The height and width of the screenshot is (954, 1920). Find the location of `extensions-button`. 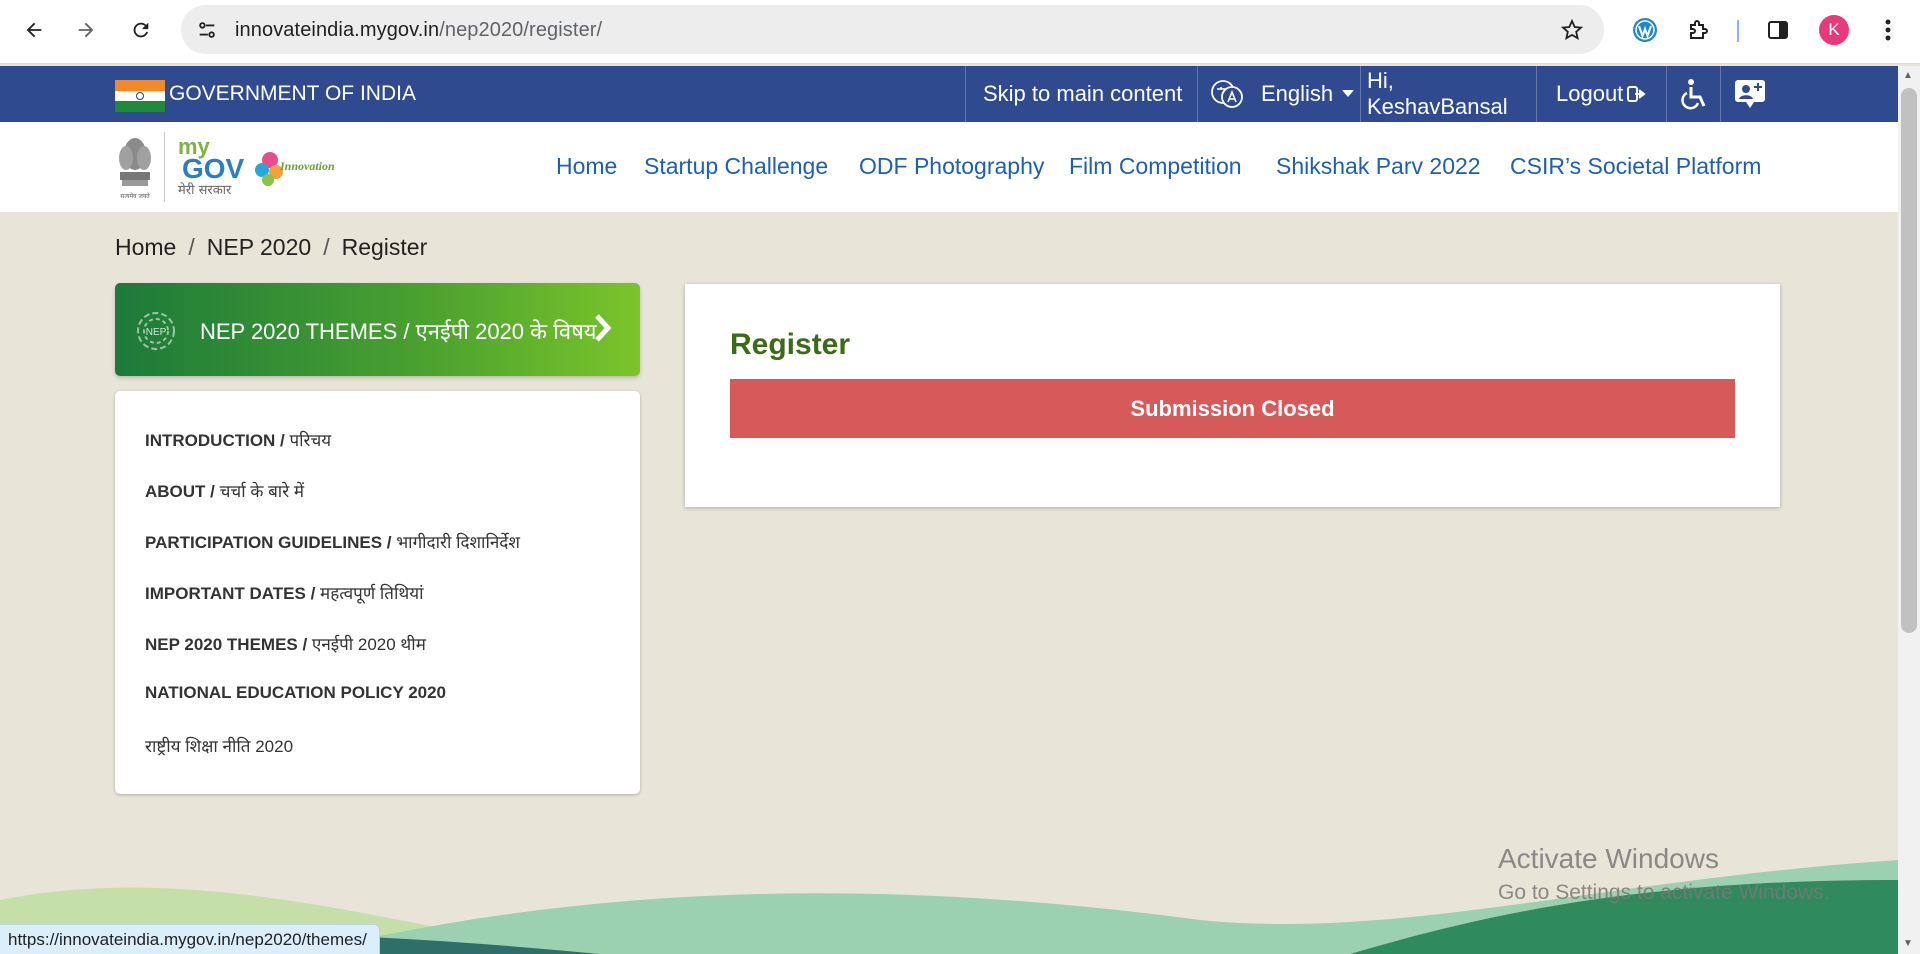

extensions-button is located at coordinates (1699, 30).